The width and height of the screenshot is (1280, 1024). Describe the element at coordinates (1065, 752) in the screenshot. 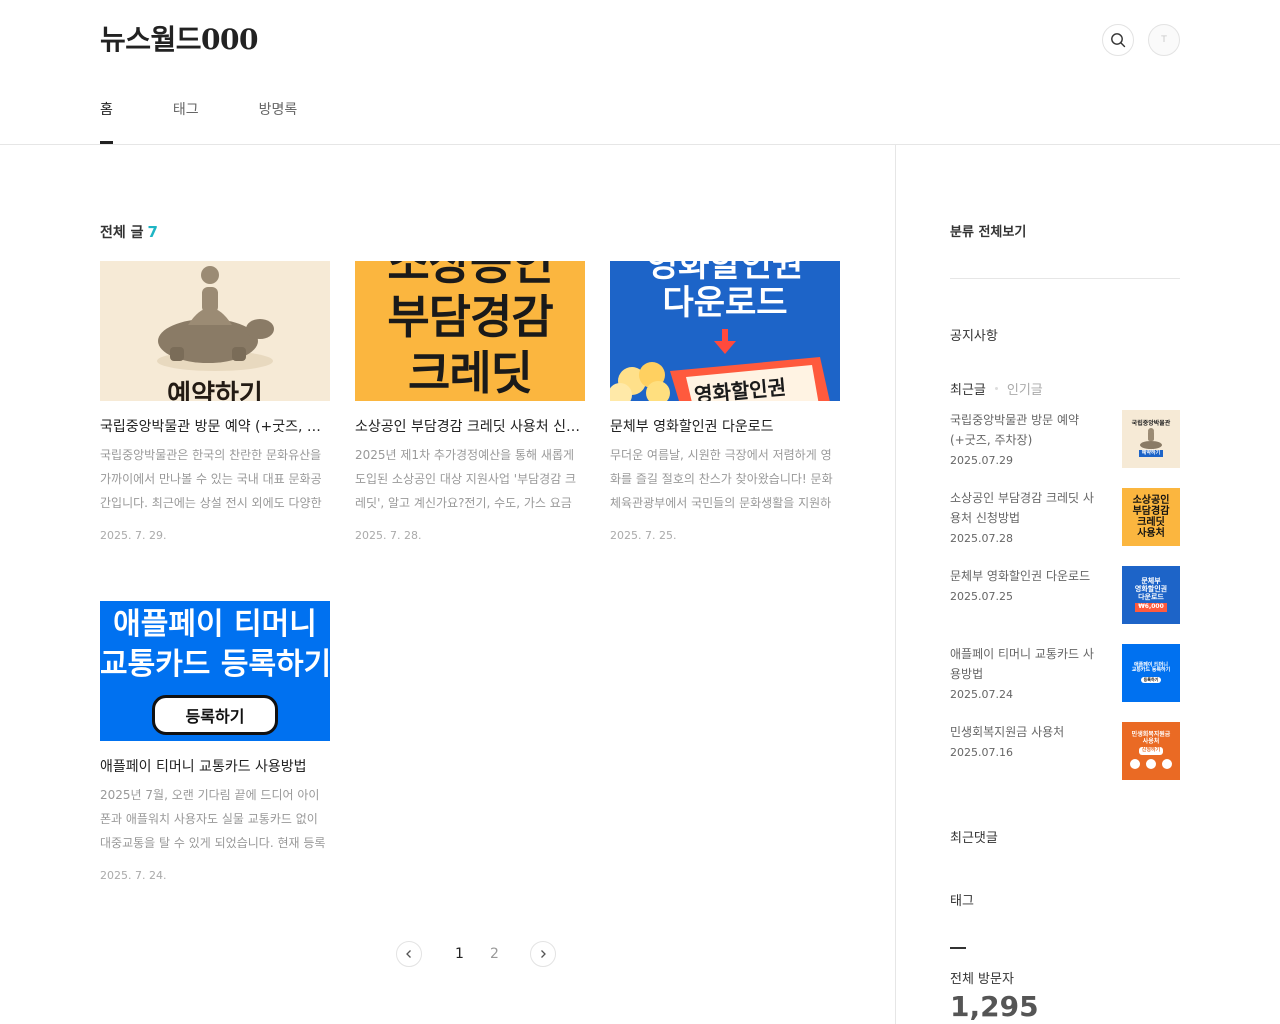

I see `recent-post-item: 민생회복지원금 사용처 2025.07.16 민생회복지원금 사용처 신청하기` at that location.